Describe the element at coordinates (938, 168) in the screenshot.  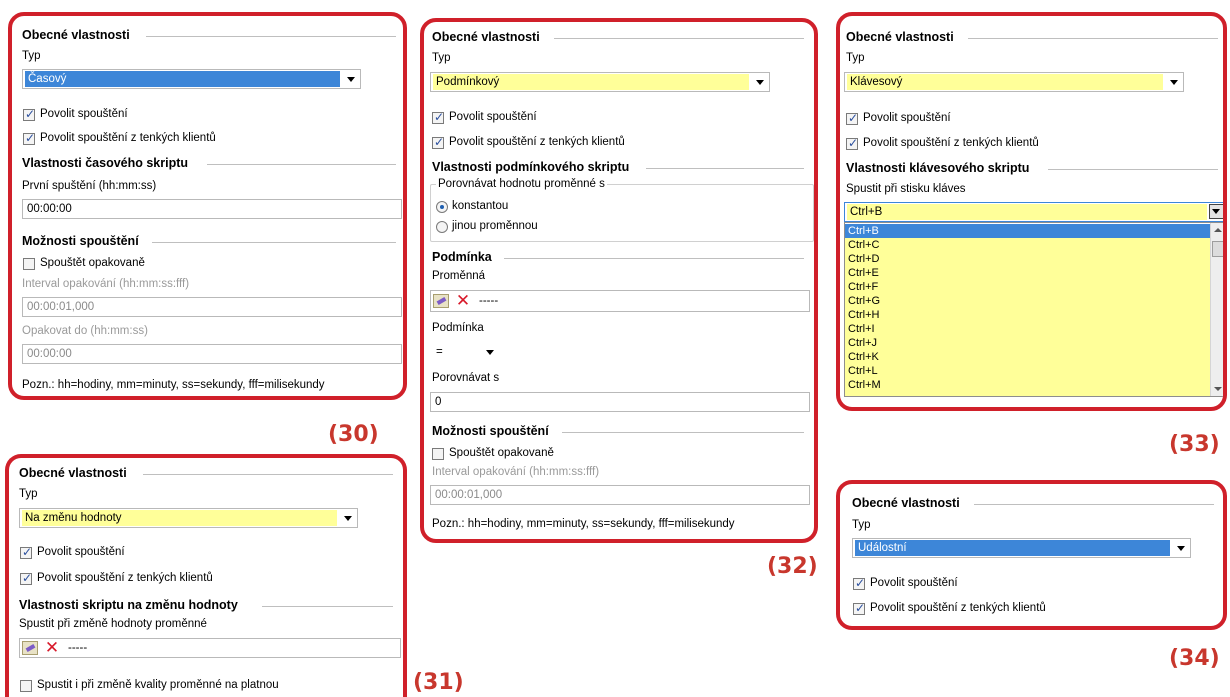
I see `section-title-properties: Vlastnosti klávesového skriptu` at that location.